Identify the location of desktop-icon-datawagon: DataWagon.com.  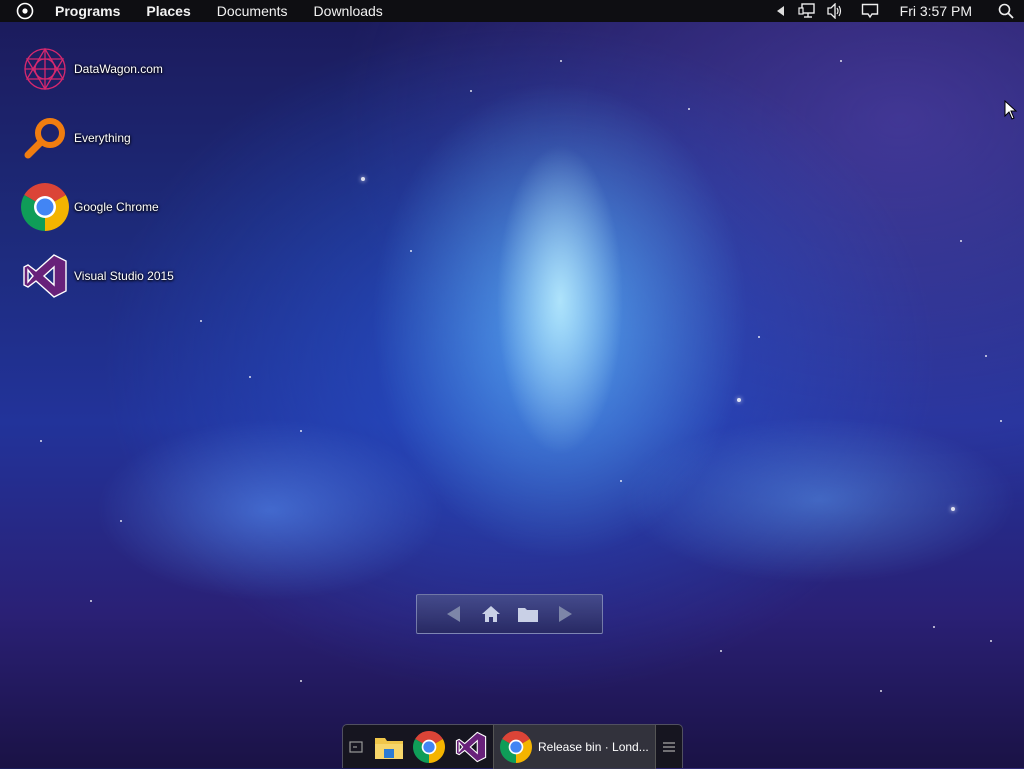
(91, 69).